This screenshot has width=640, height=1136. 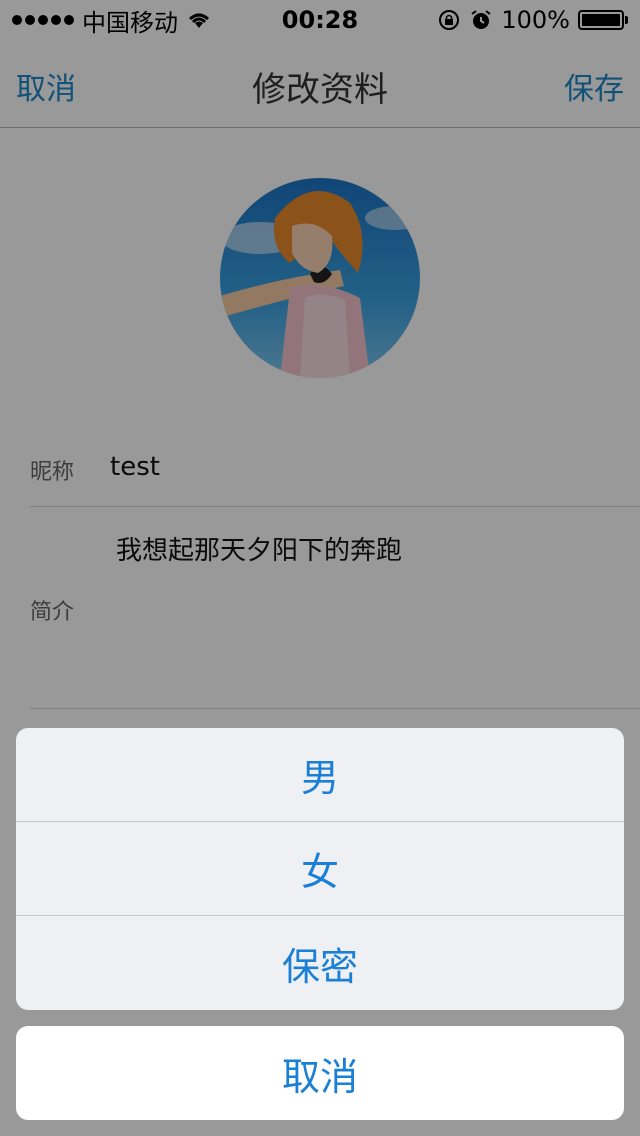 What do you see at coordinates (320, 775) in the screenshot?
I see `gender-option-male: 男` at bounding box center [320, 775].